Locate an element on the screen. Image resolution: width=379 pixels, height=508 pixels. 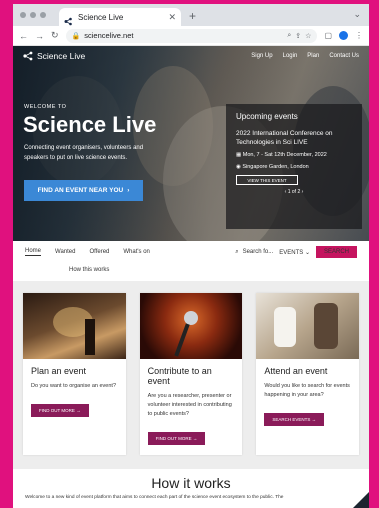
address-bar: 🔒 sciencelive.net ⌕ ⇪ ☆ is located at coordinates (191, 35).